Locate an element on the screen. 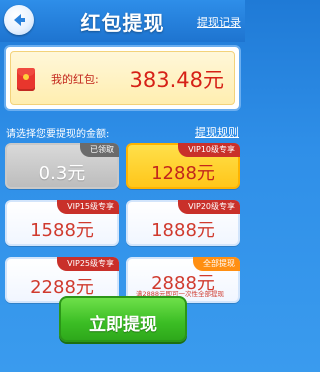 The height and width of the screenshot is (372, 320). balance-label: 我的红包: is located at coordinates (75, 79).